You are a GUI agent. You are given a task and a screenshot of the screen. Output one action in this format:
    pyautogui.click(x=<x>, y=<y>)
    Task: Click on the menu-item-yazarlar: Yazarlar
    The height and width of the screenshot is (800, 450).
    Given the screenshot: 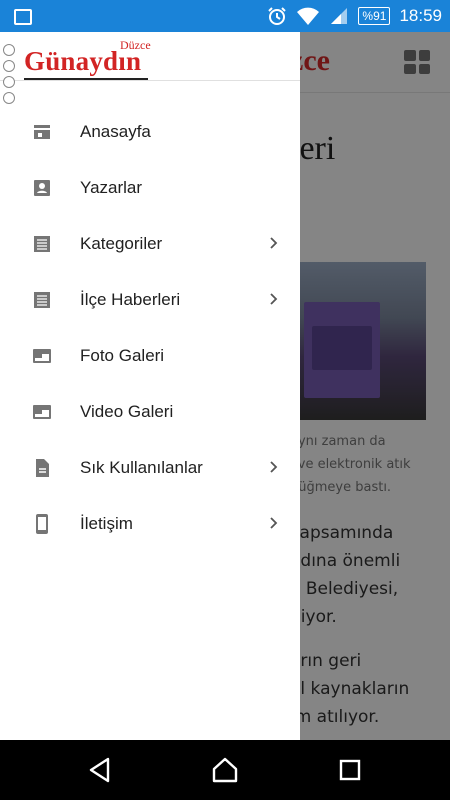 What is the action you would take?
    pyautogui.click(x=150, y=188)
    